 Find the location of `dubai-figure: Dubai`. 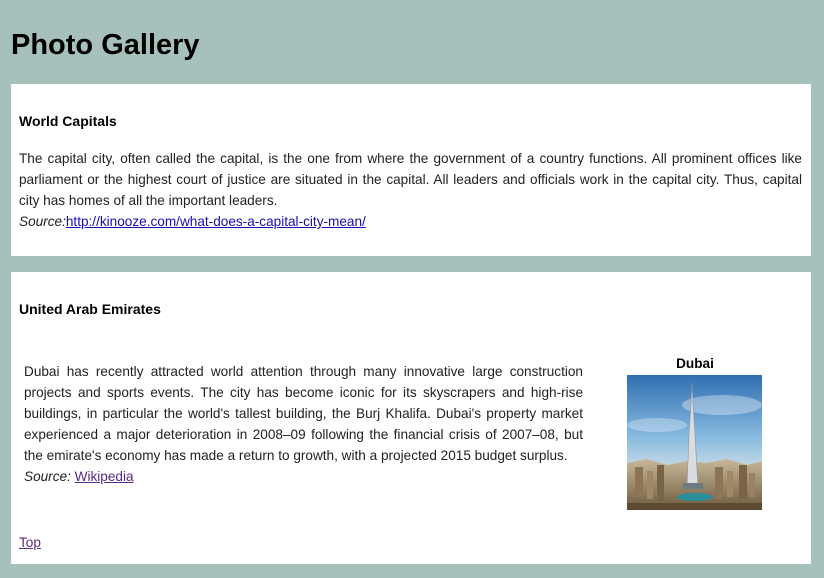

dubai-figure: Dubai is located at coordinates (695, 433).